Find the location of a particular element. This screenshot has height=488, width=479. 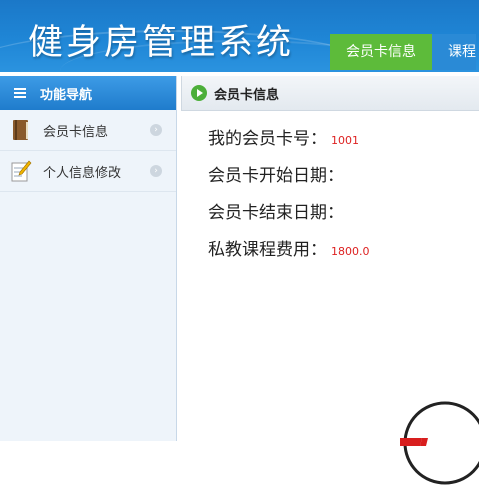

sidebar-header: 功能导航 is located at coordinates (88, 93).